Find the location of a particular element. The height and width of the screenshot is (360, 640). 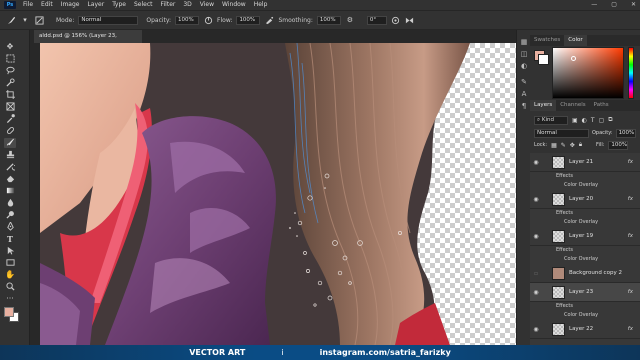

adjustments-panel-icon: ◐ is located at coordinates (524, 66).